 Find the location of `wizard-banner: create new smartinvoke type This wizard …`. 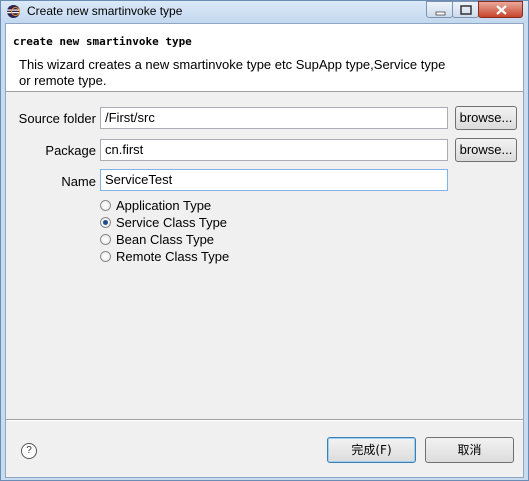

wizard-banner: create new smartinvoke type This wizard … is located at coordinates (264, 58).